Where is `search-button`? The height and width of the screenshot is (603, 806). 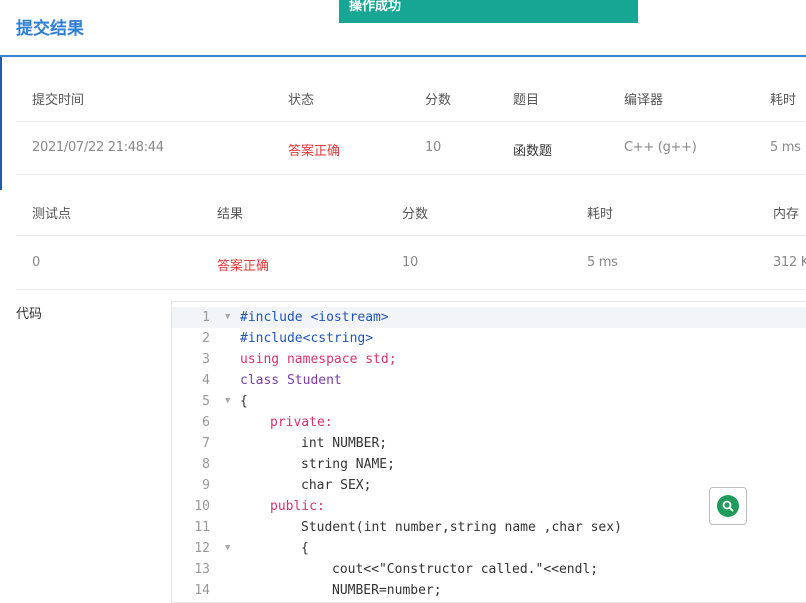 search-button is located at coordinates (728, 506).